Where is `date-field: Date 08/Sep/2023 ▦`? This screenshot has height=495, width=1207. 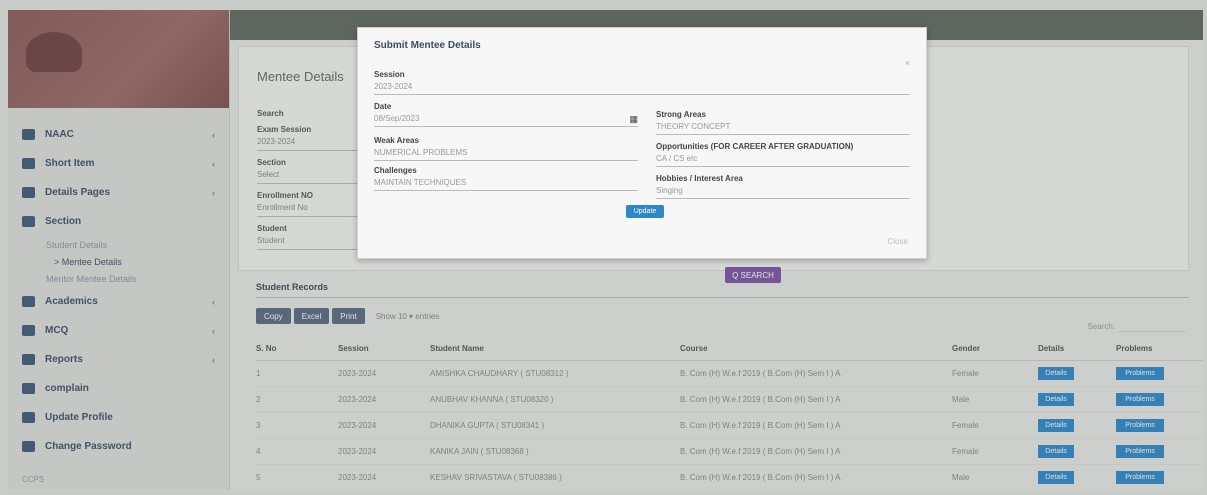 date-field: Date 08/Sep/2023 ▦ is located at coordinates (506, 114).